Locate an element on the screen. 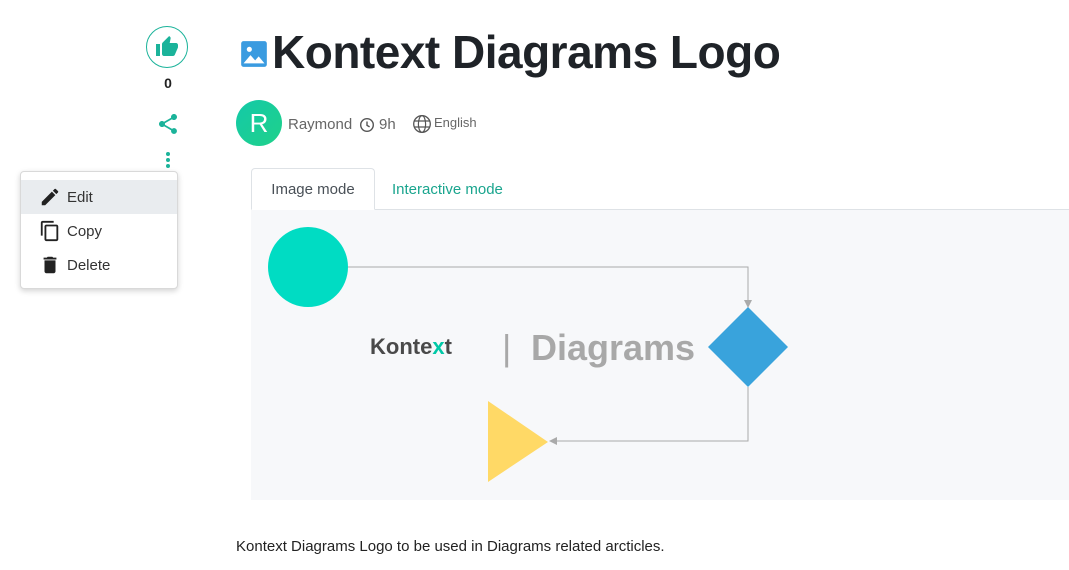 Image resolution: width=1069 pixels, height=570 pixels. more-vertical-icon is located at coordinates (168, 160).